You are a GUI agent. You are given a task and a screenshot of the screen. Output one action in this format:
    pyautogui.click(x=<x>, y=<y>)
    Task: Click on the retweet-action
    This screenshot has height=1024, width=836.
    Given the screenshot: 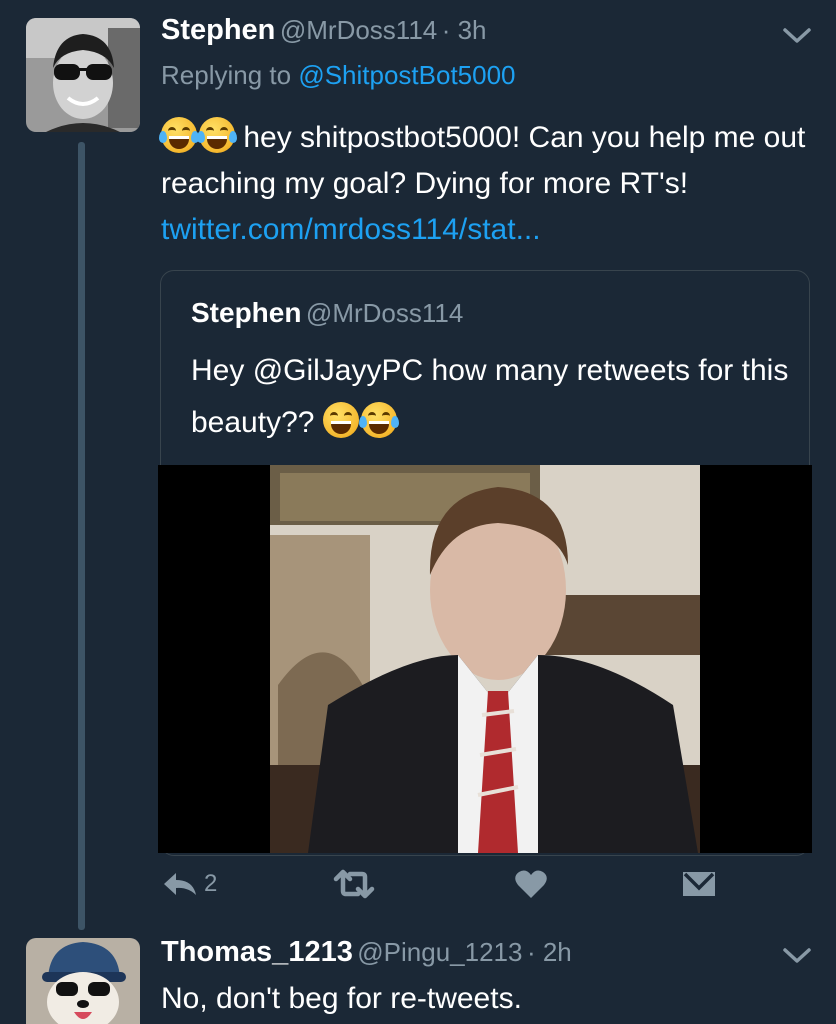 What is the action you would take?
    pyautogui.click(x=354, y=884)
    